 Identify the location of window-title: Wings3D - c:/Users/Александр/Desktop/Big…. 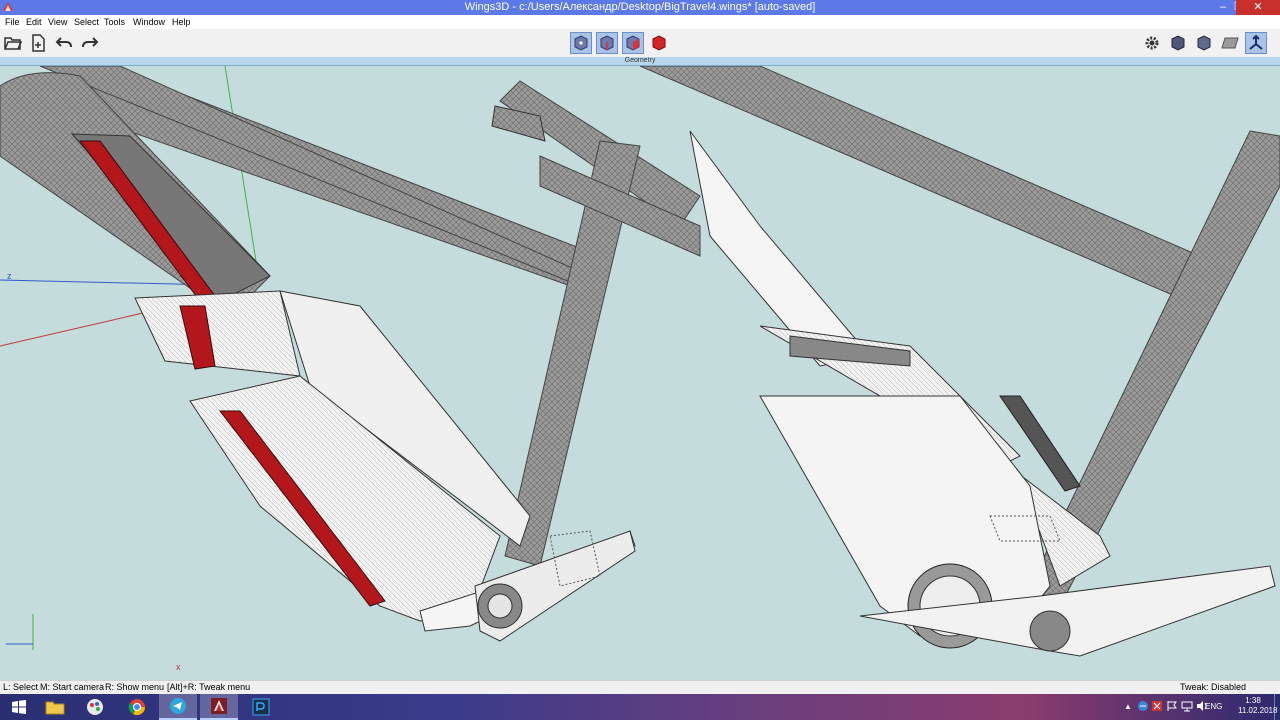
(640, 7).